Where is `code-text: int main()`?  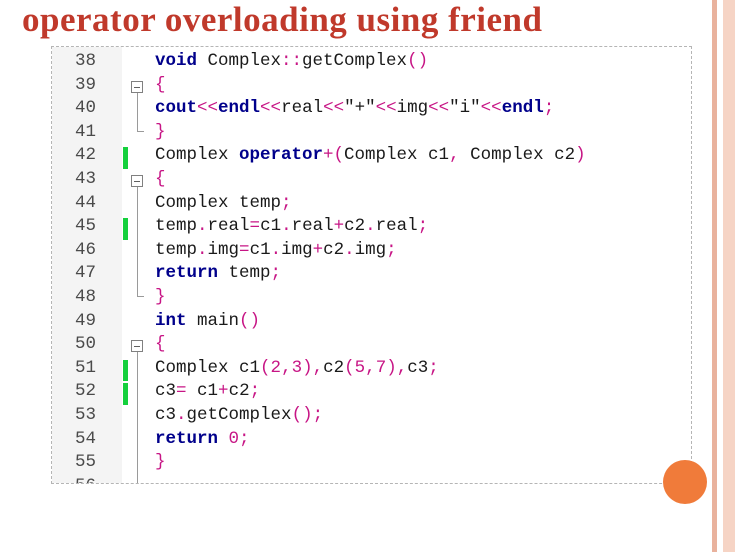 code-text: int main() is located at coordinates (207, 321).